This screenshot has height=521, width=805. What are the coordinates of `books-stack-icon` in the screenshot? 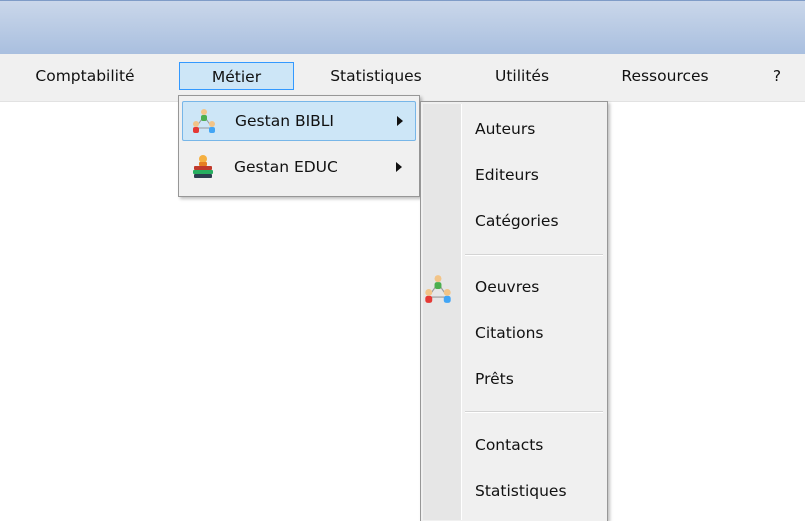 It's located at (203, 167).